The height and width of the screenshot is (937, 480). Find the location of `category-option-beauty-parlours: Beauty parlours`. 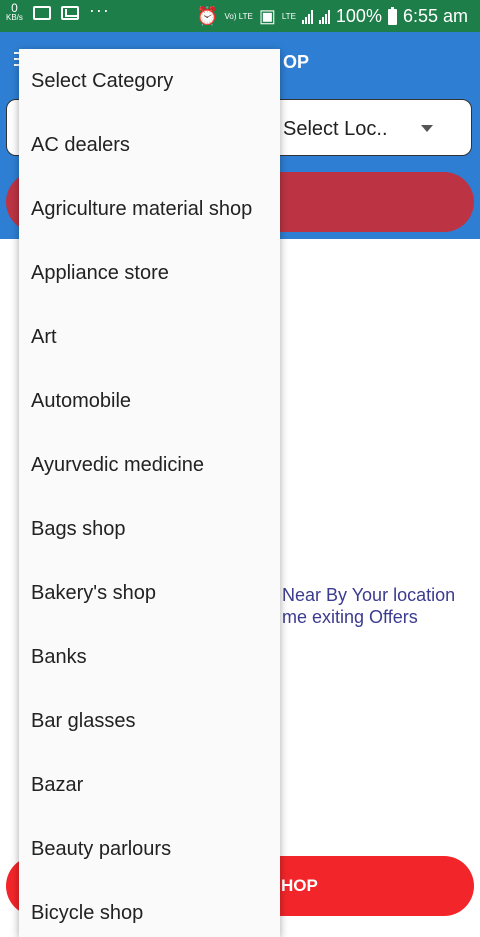

category-option-beauty-parlours: Beauty parlours is located at coordinates (149, 849).